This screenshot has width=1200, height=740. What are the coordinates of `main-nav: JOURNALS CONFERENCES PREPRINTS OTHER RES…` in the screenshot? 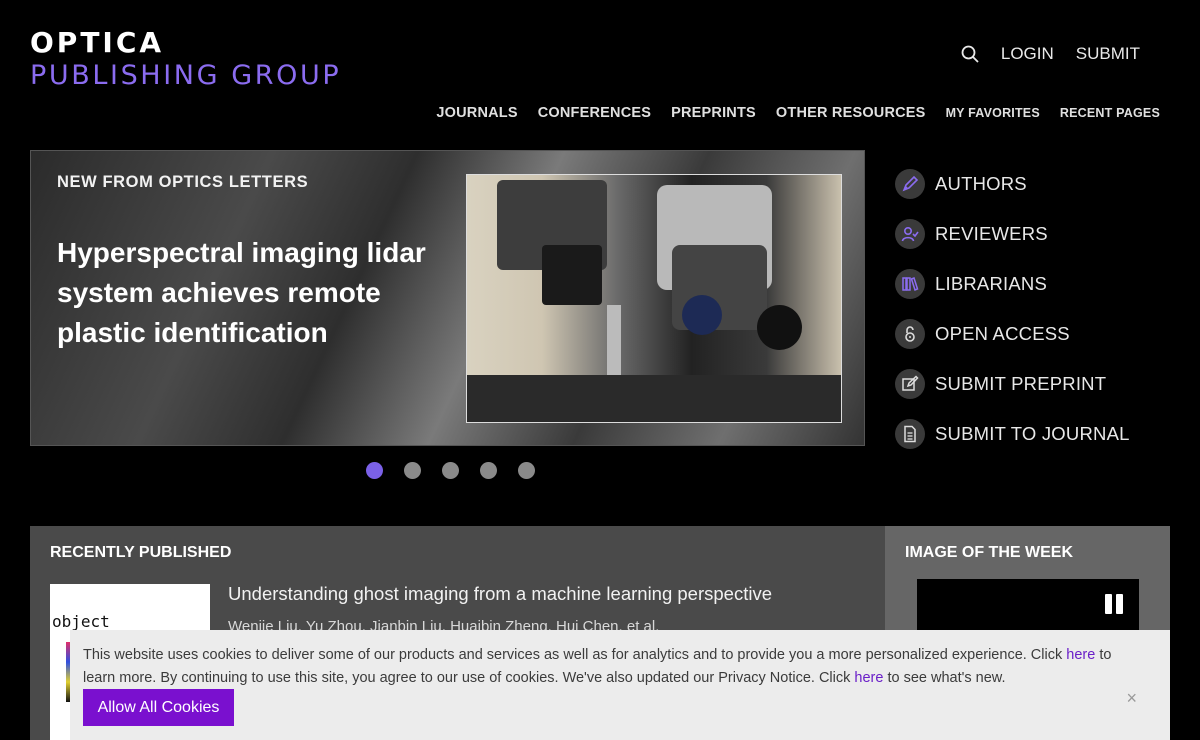 It's located at (798, 113).